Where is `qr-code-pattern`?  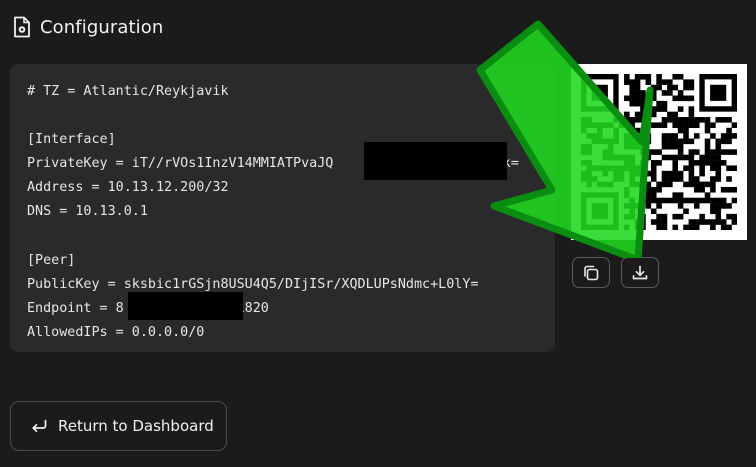 qr-code-pattern is located at coordinates (659, 152).